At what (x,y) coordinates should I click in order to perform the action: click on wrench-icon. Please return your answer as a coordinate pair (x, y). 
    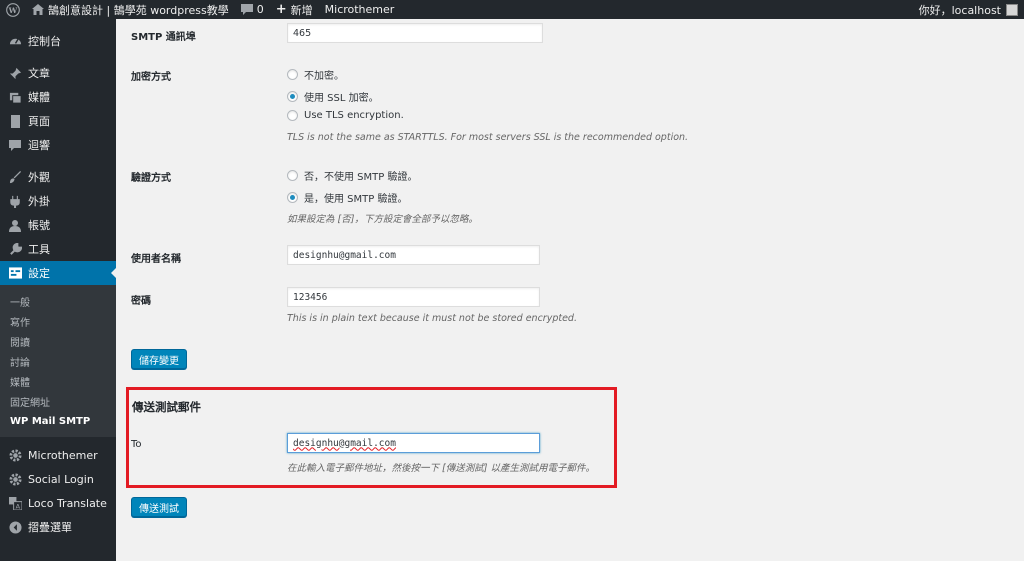
    Looking at the image, I should click on (15, 249).